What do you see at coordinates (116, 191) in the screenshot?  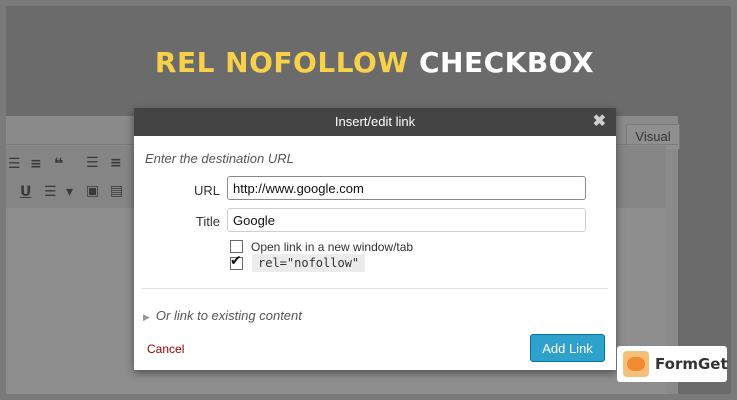 I see `paste-word-icon: ▤` at bounding box center [116, 191].